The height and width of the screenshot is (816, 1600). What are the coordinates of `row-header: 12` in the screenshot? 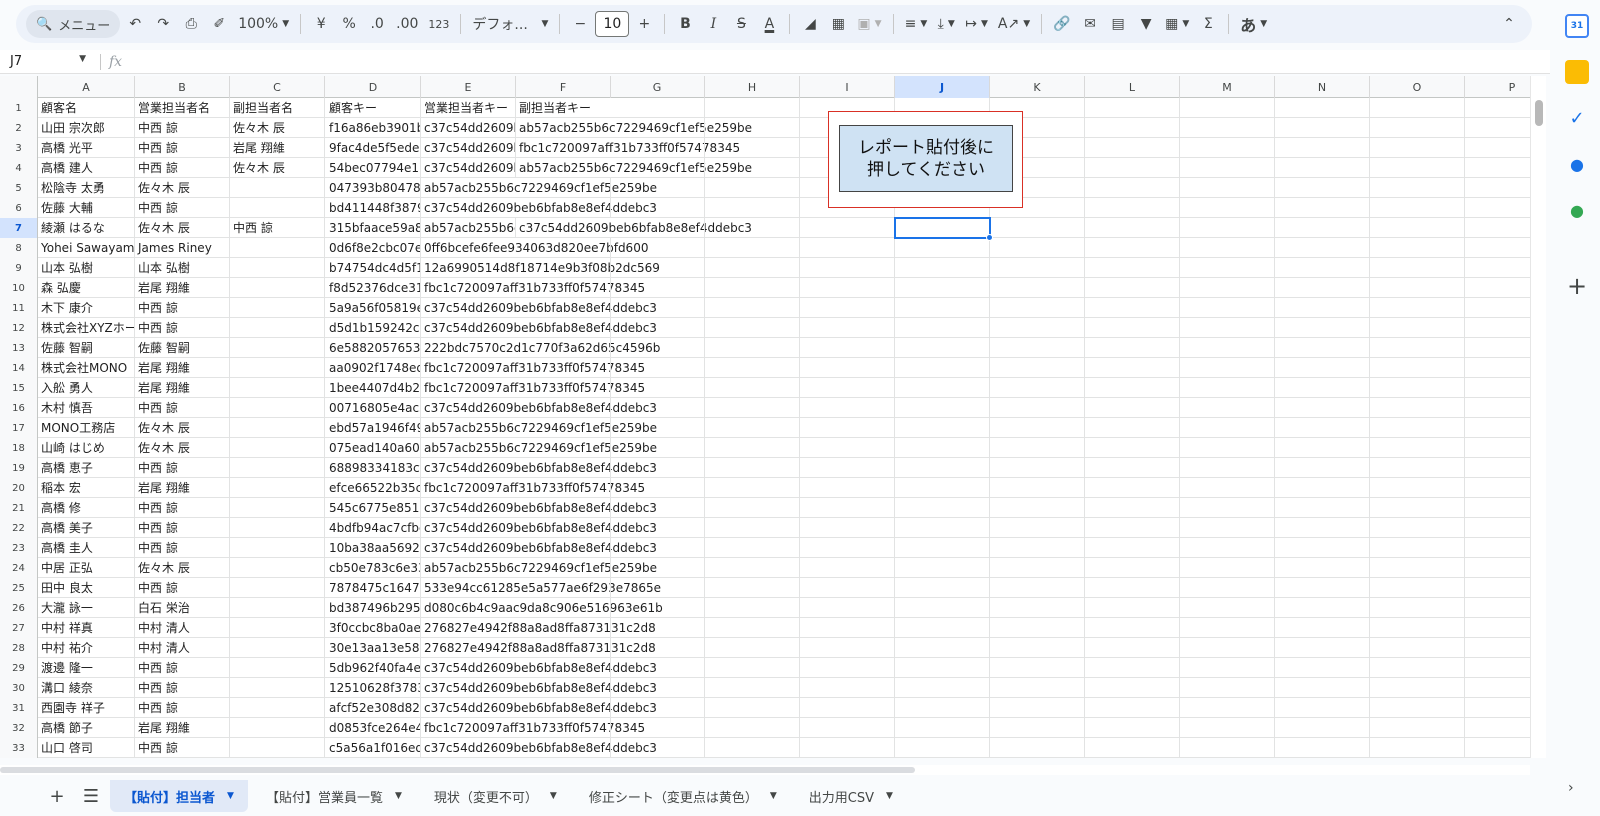 It's located at (19, 328).